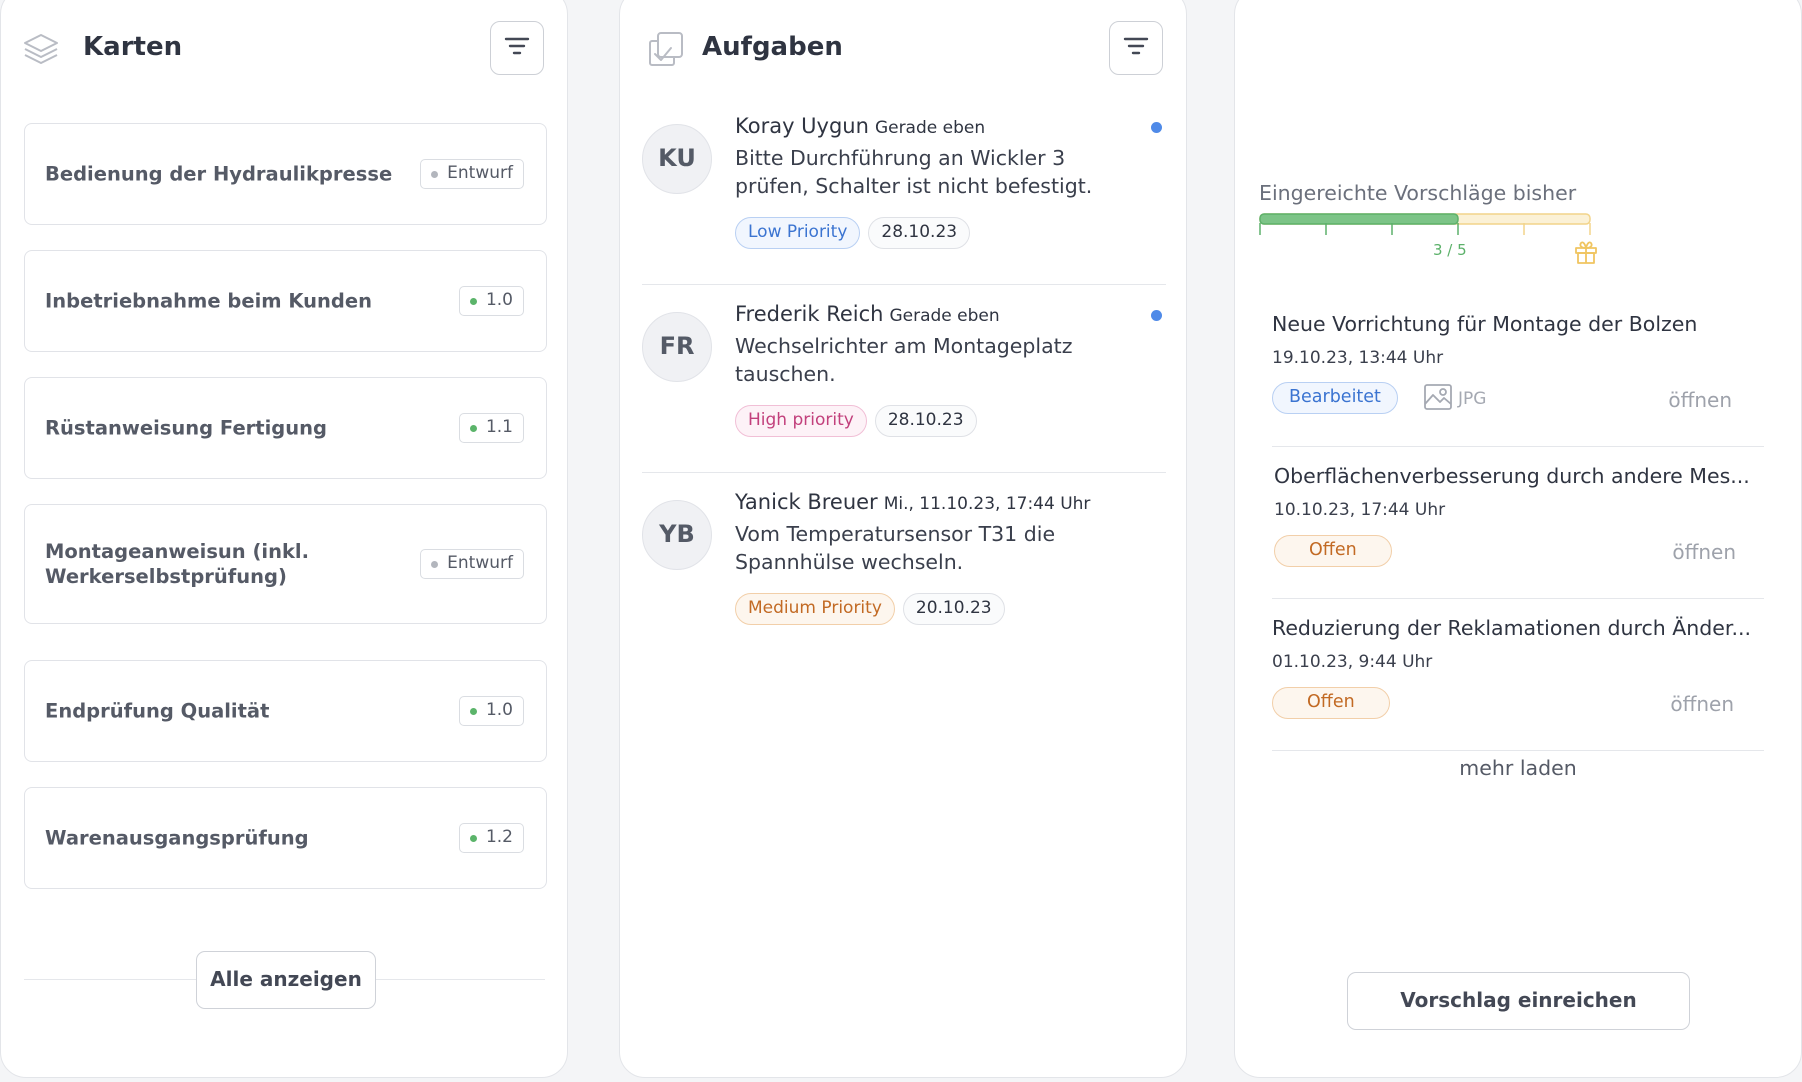 The height and width of the screenshot is (1082, 1802). Describe the element at coordinates (953, 609) in the screenshot. I see `date-badge: 20.10.23` at that location.